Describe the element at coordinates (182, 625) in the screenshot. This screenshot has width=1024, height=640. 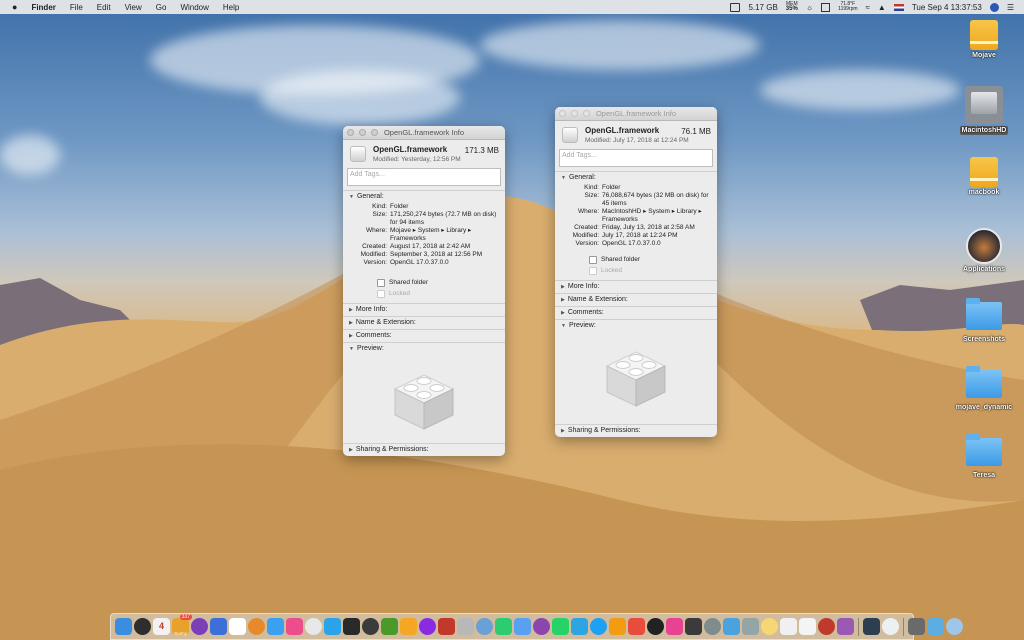
I see `dock-app-icon: 337 Sunny` at that location.